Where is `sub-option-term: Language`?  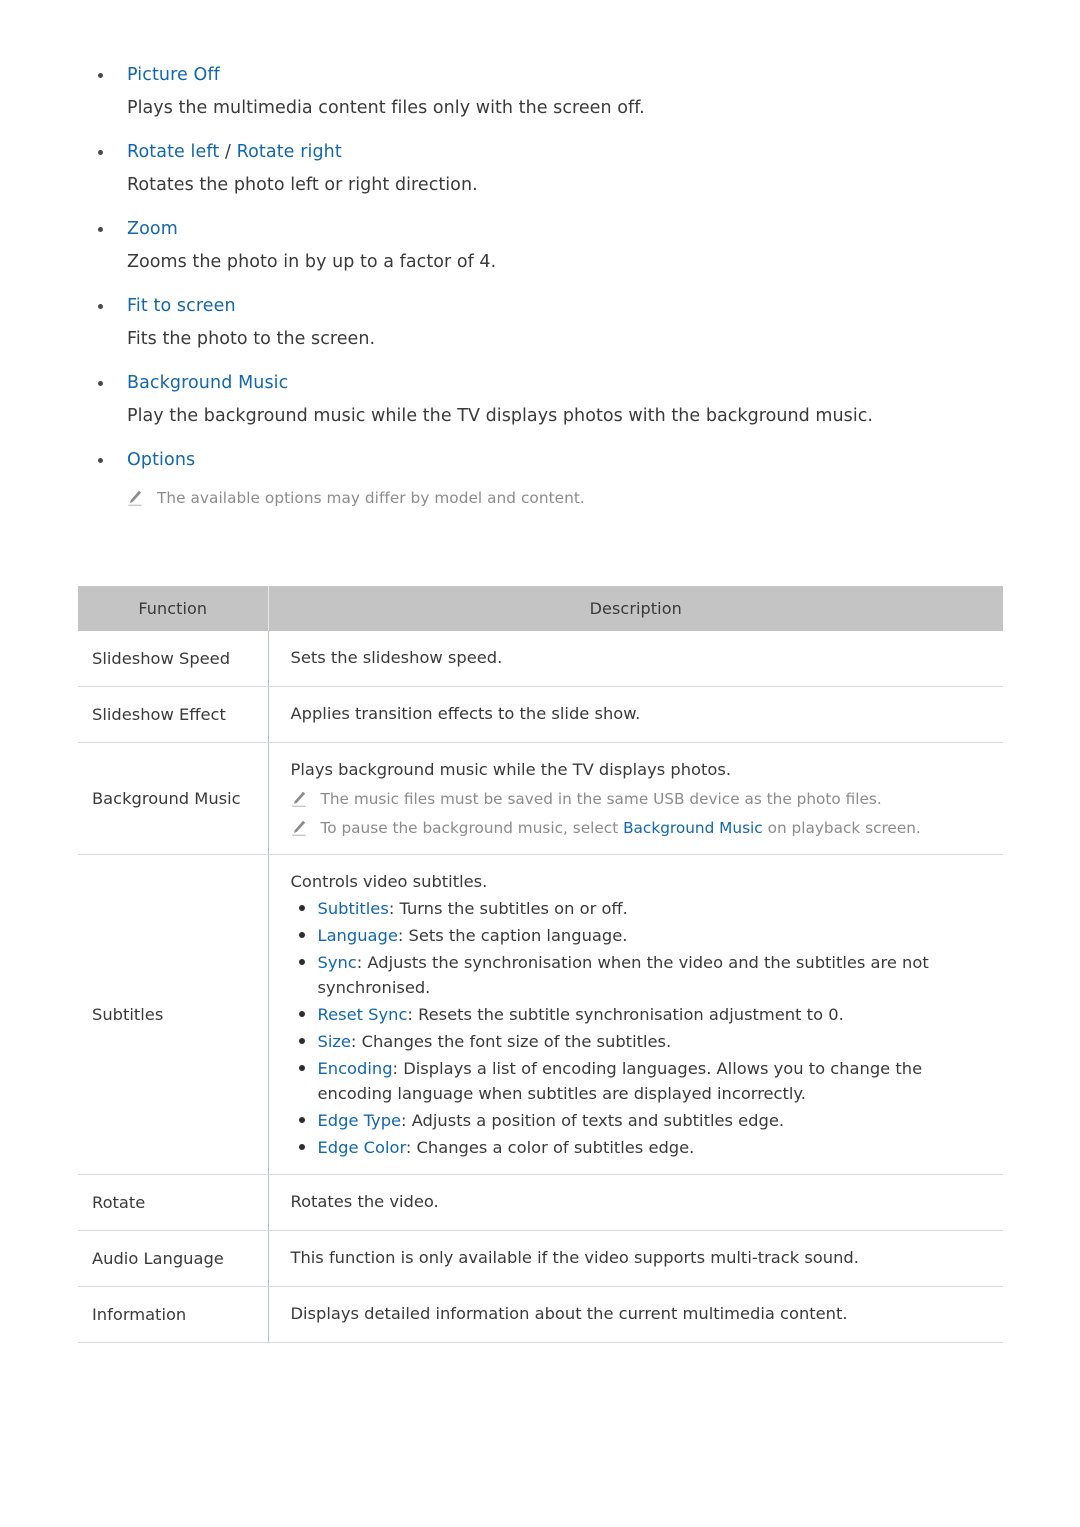
sub-option-term: Language is located at coordinates (358, 935).